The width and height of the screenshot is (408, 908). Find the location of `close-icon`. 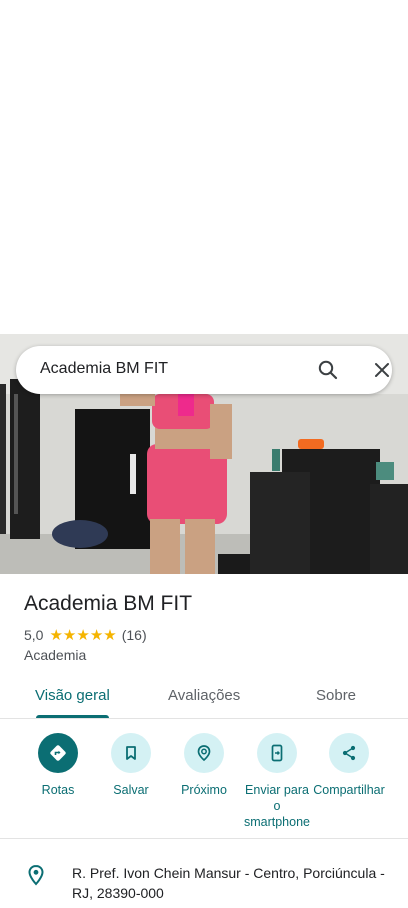

close-icon is located at coordinates (382, 370).